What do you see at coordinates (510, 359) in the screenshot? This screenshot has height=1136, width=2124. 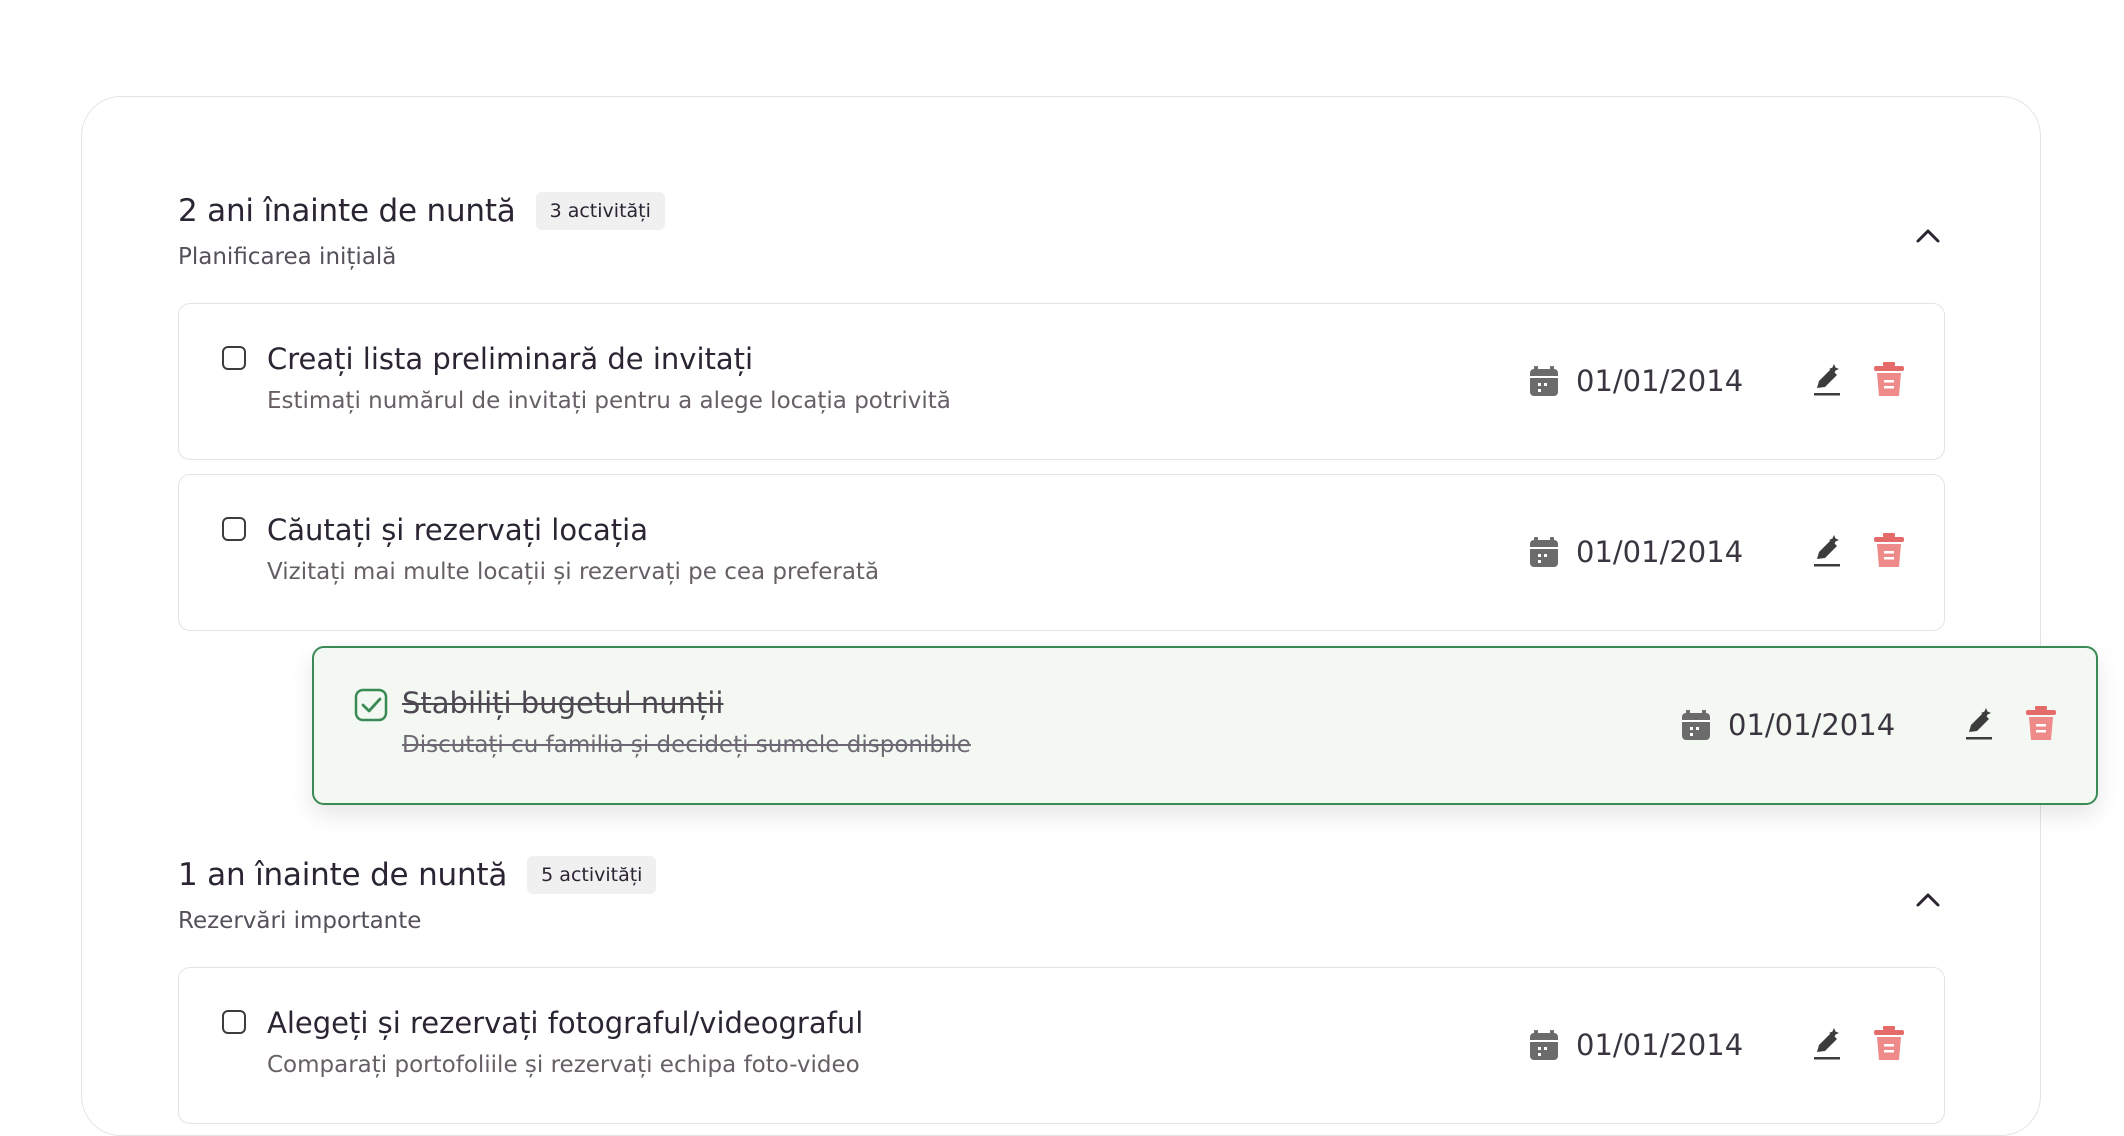 I see `task-title: Creați lista preliminară de invitați` at bounding box center [510, 359].